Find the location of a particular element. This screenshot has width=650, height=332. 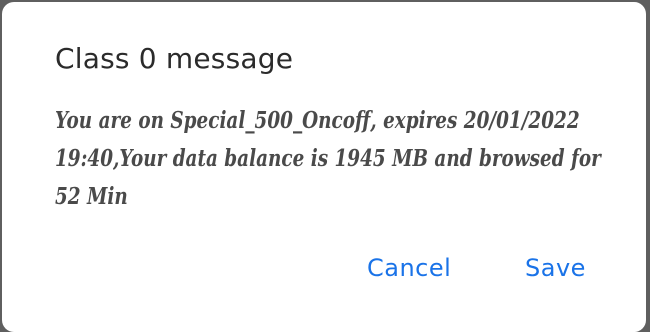

dialog-title: Class 0 message is located at coordinates (174, 58).